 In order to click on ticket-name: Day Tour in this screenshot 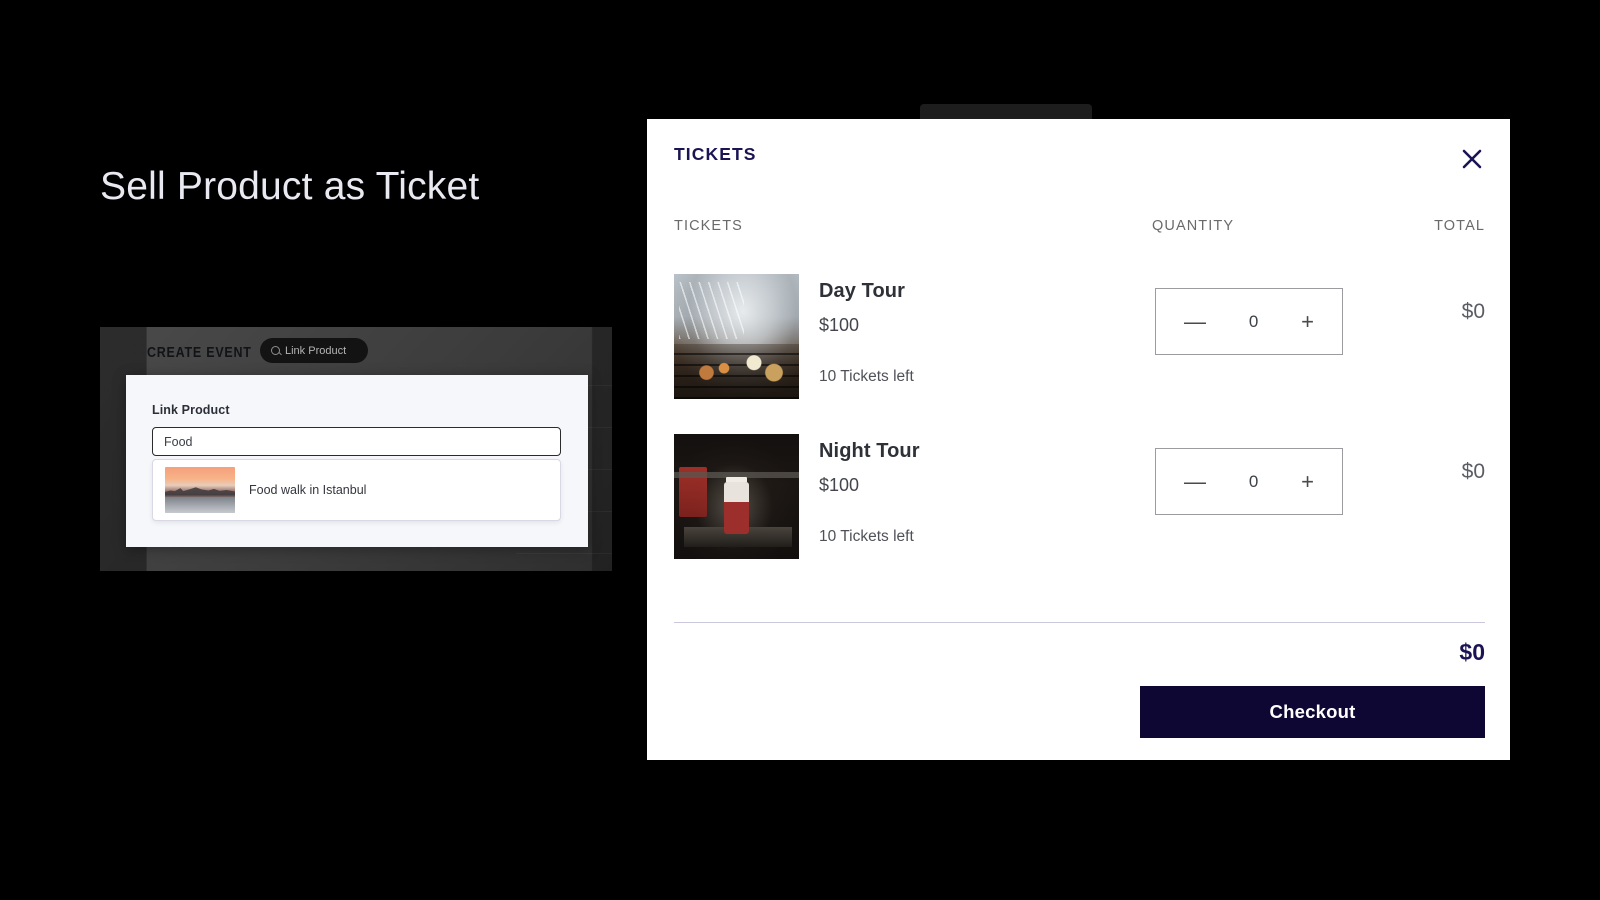, I will do `click(862, 291)`.